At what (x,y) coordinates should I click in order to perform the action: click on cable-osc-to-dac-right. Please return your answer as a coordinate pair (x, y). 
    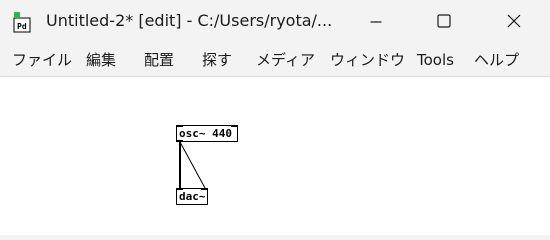
    Looking at the image, I should click on (192, 165).